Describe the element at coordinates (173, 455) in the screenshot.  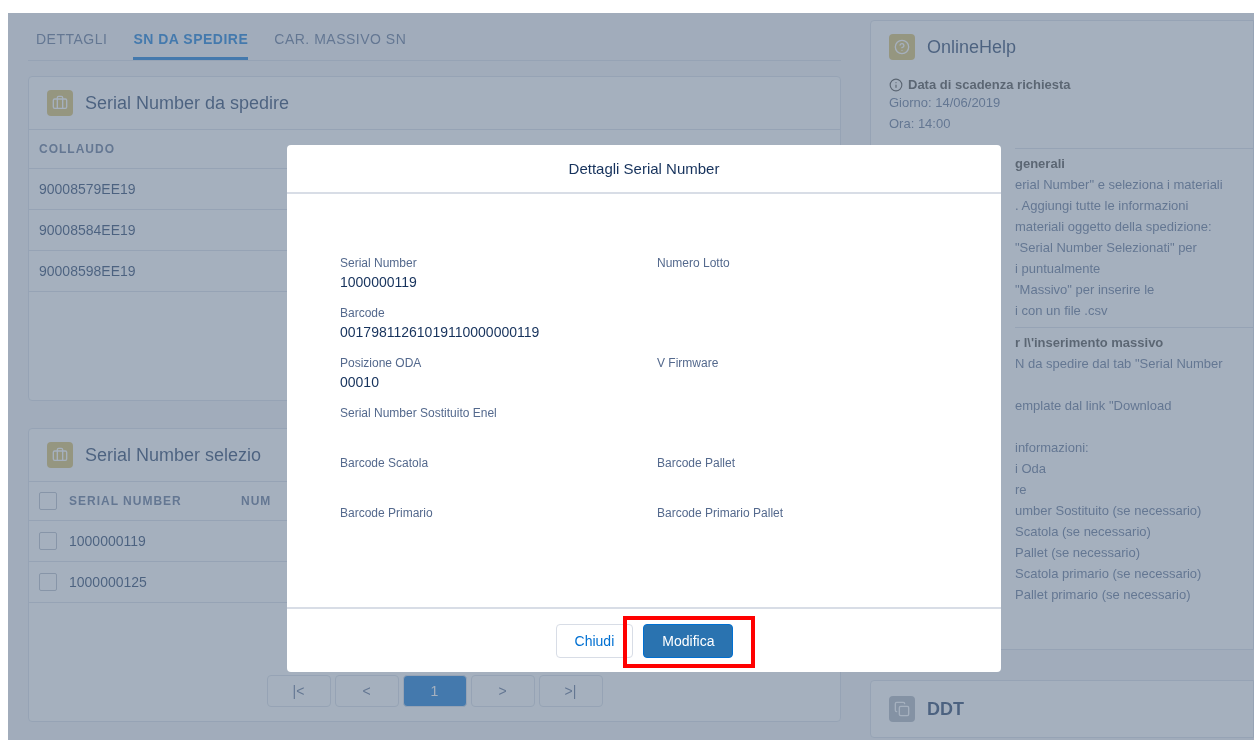
I see `card-title: Serial Number selezio` at that location.